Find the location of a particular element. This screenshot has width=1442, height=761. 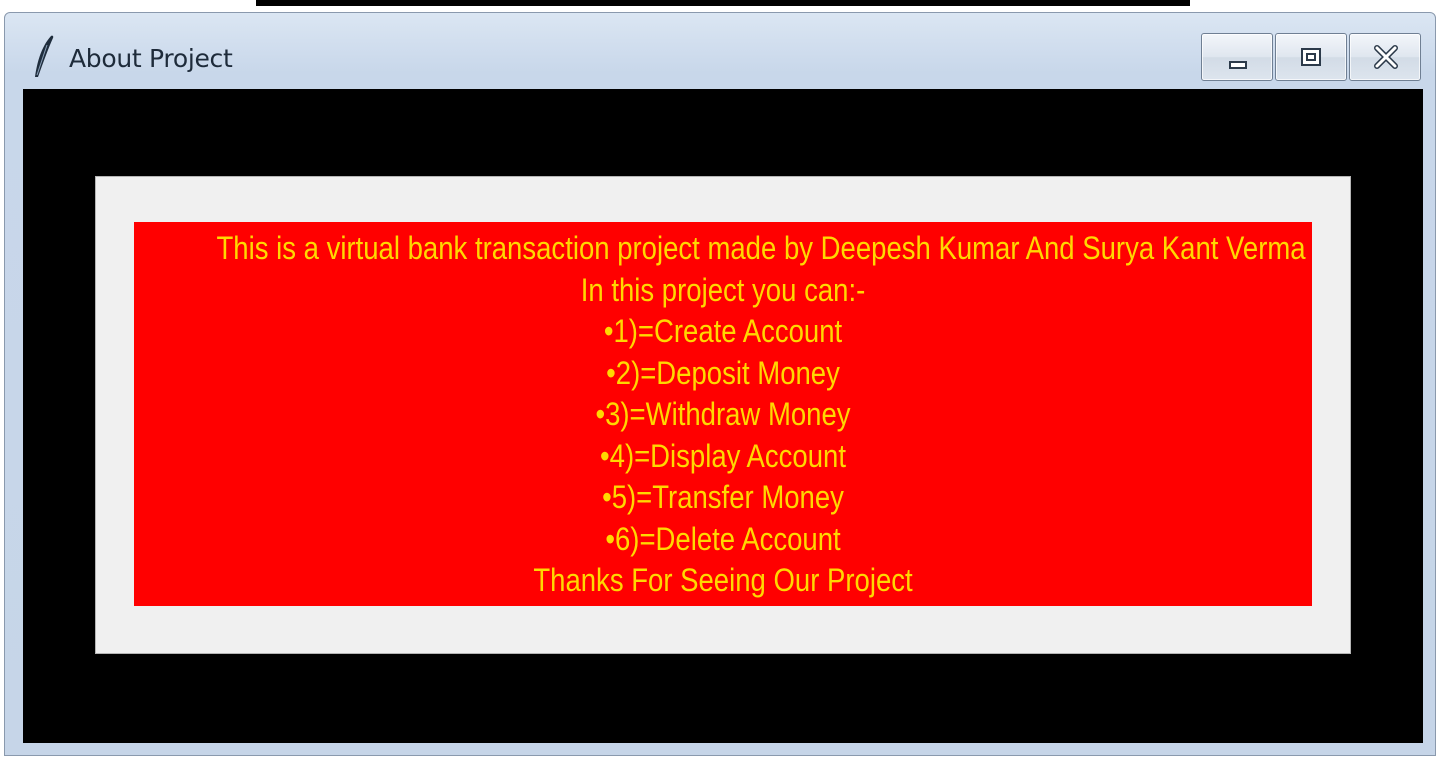

feature-display-account: •4)=Display Account is located at coordinates (723, 455).